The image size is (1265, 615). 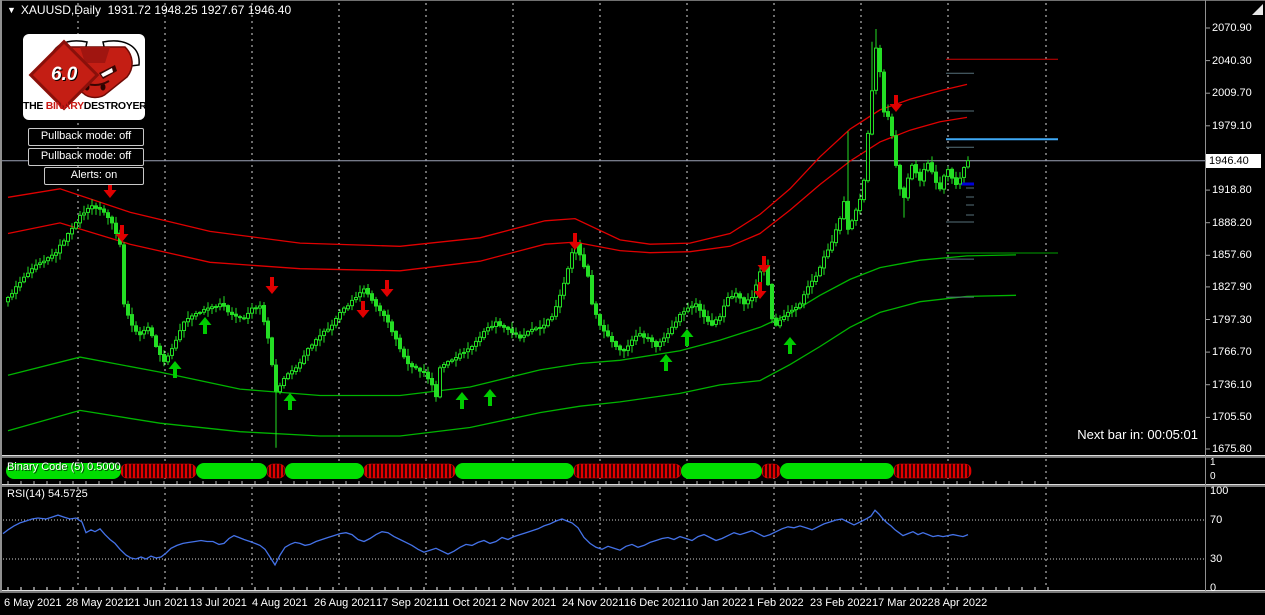 I want to click on rsi-axis-label: 0, so click(x=1213, y=588).